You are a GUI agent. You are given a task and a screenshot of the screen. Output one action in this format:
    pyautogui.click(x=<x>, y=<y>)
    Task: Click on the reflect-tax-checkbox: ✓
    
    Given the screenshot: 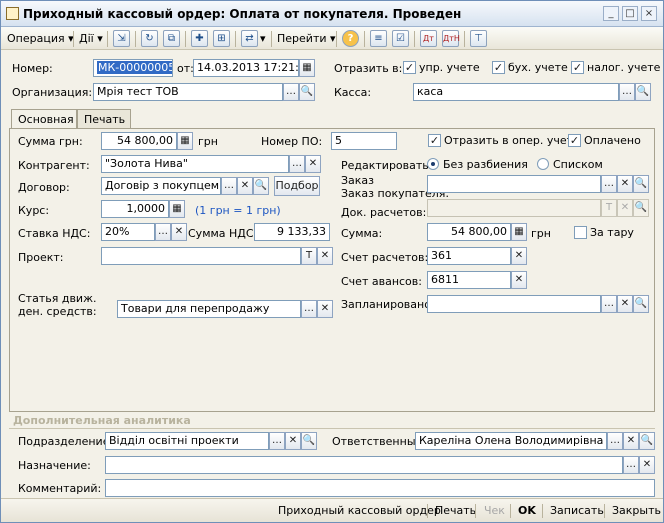 What is the action you would take?
    pyautogui.click(x=577, y=67)
    